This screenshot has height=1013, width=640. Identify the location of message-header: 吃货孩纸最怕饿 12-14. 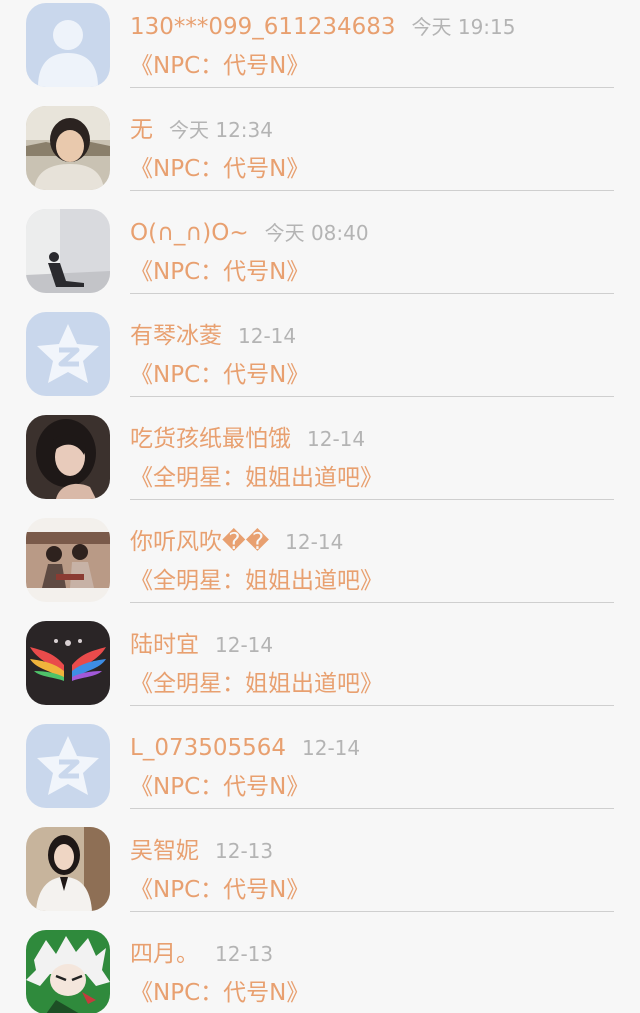
(247, 439).